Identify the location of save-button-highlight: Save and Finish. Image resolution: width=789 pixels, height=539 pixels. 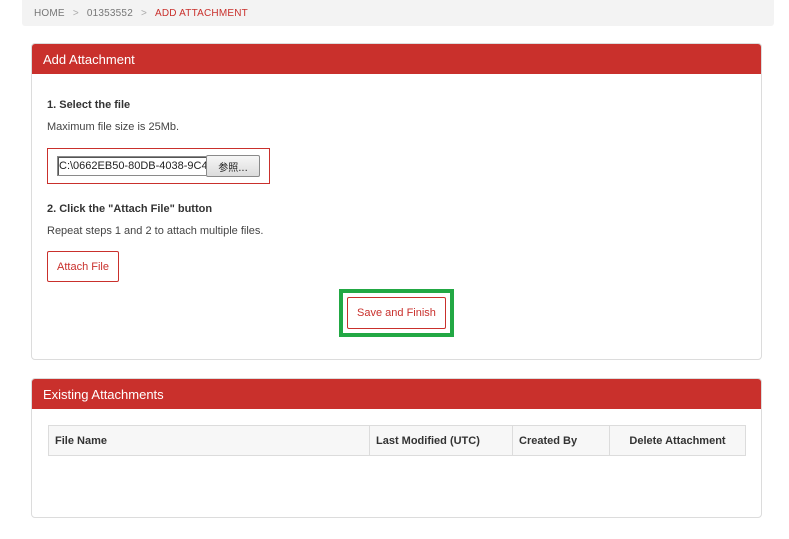
(396, 313).